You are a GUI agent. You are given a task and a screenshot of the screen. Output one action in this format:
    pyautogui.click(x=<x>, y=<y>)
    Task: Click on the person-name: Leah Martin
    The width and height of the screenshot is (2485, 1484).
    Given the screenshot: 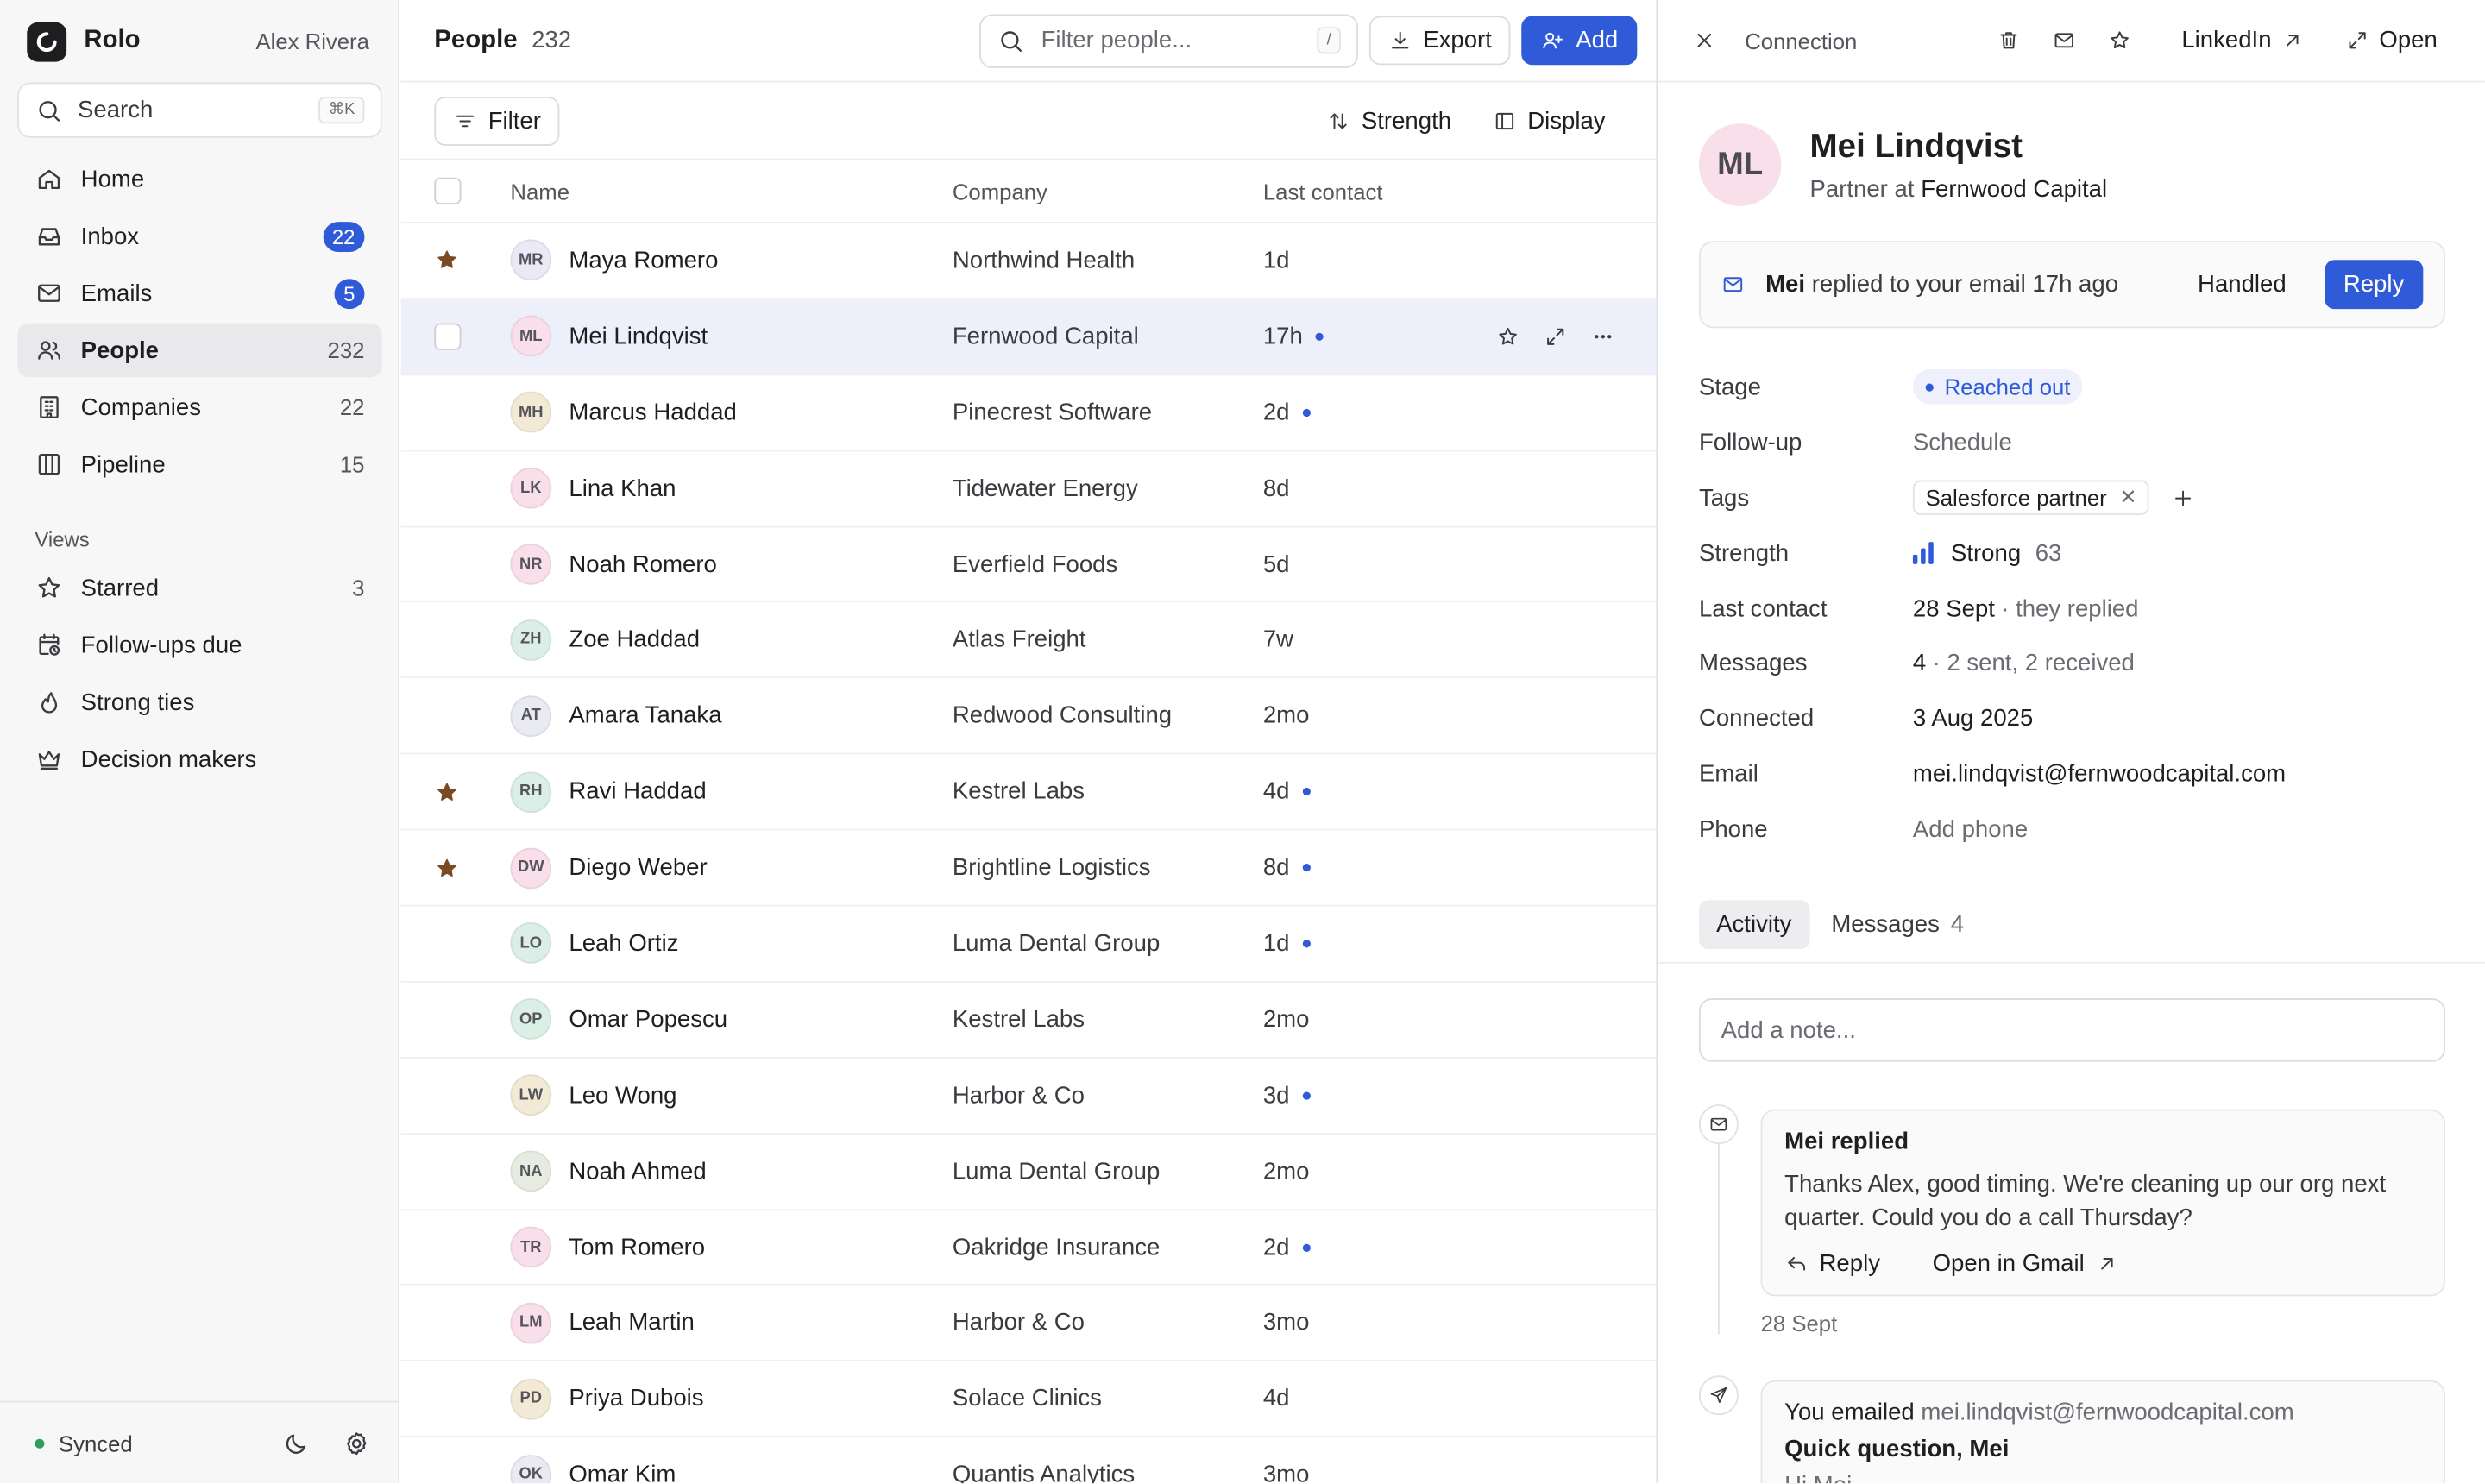 What is the action you would take?
    pyautogui.click(x=632, y=1323)
    